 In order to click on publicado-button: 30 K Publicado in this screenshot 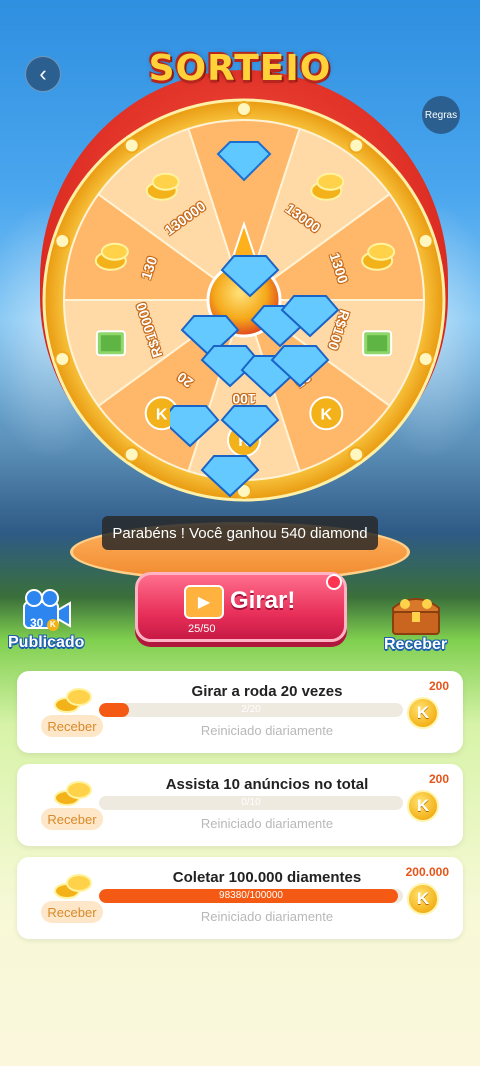, I will do `click(46, 620)`.